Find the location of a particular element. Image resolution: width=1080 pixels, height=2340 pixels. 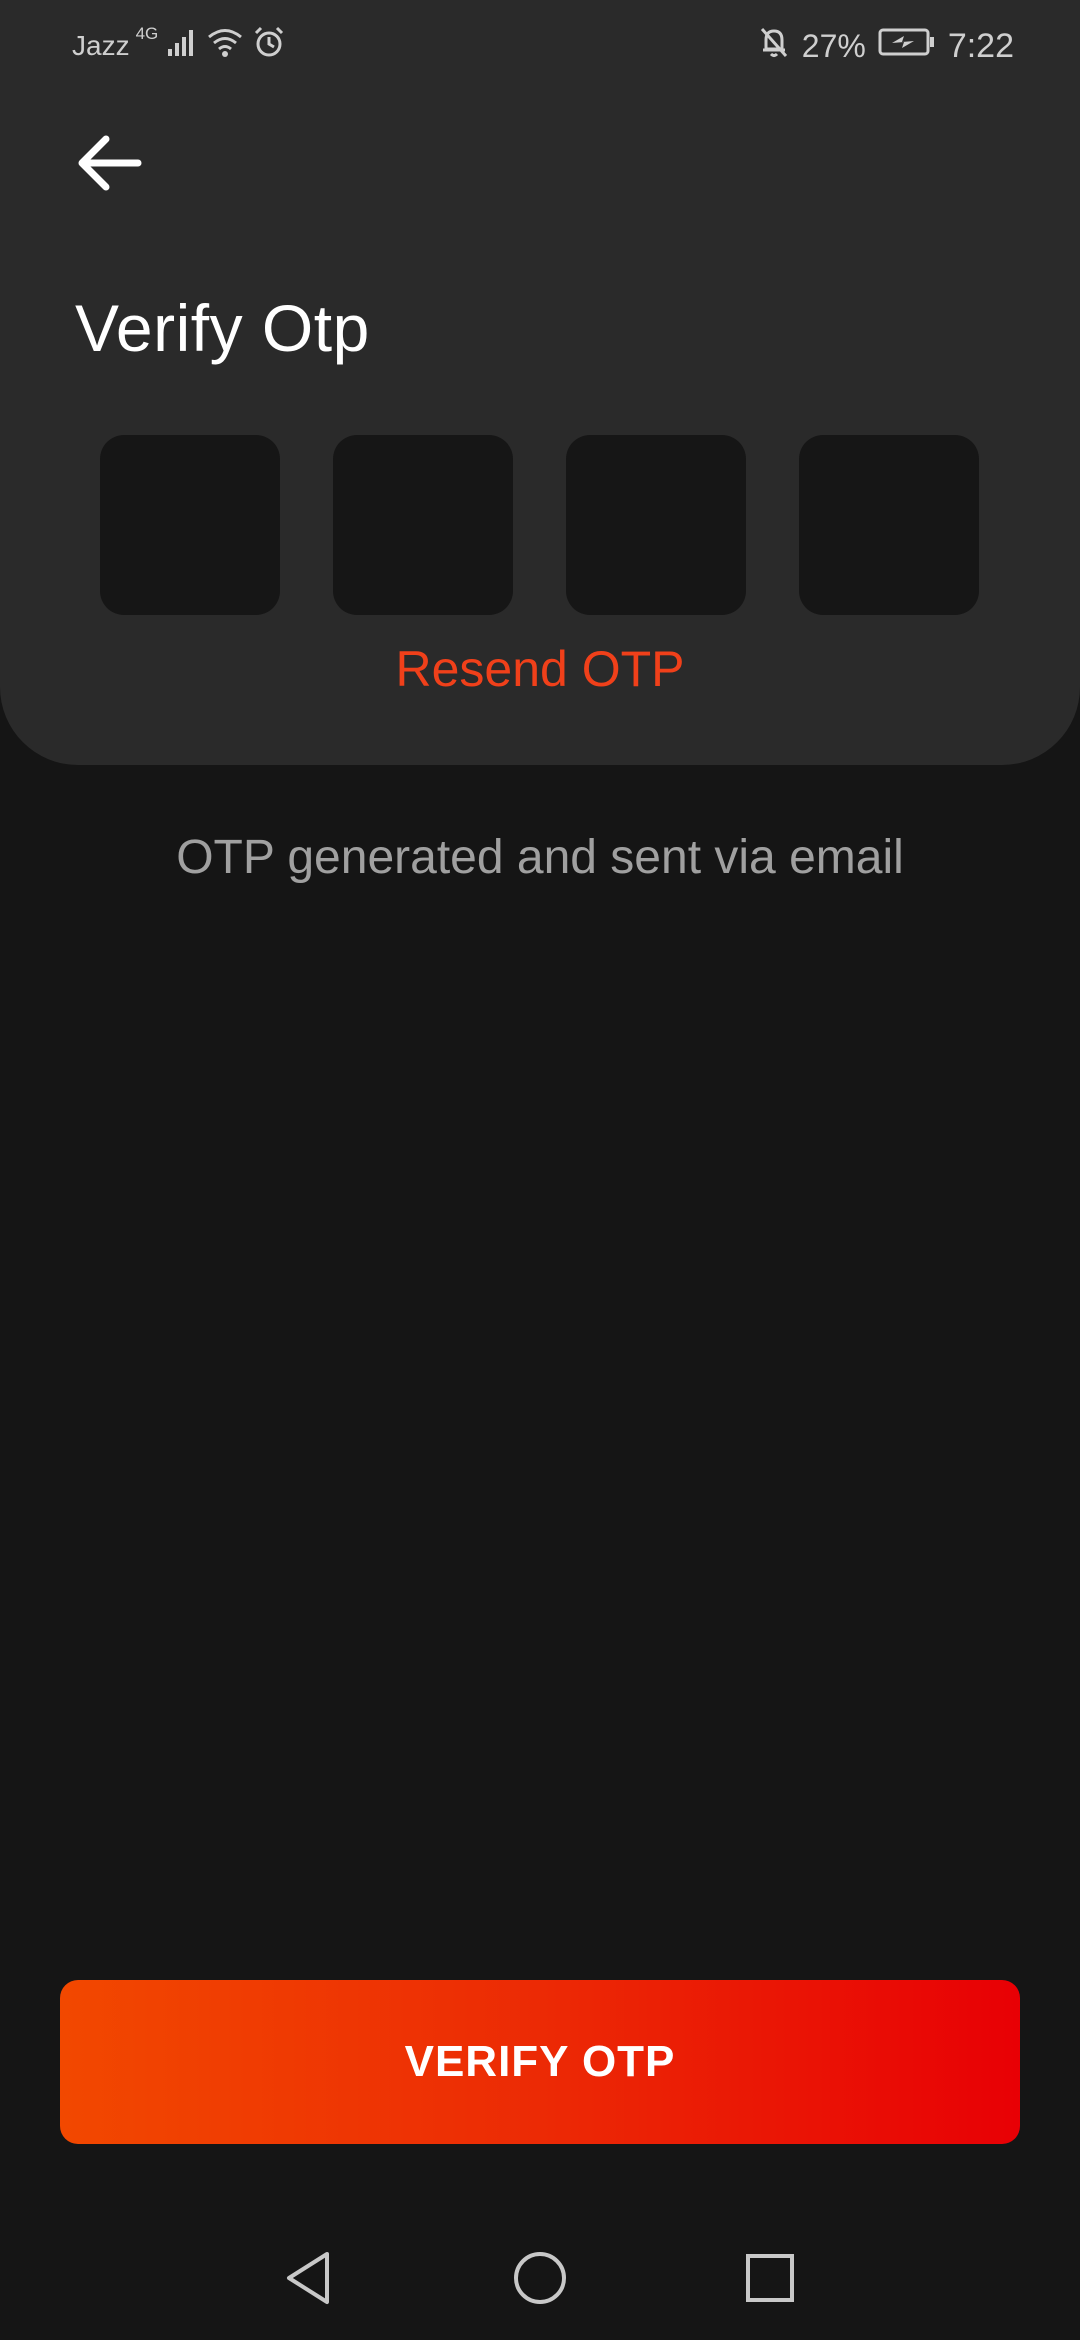

wifi-icon is located at coordinates (225, 46).